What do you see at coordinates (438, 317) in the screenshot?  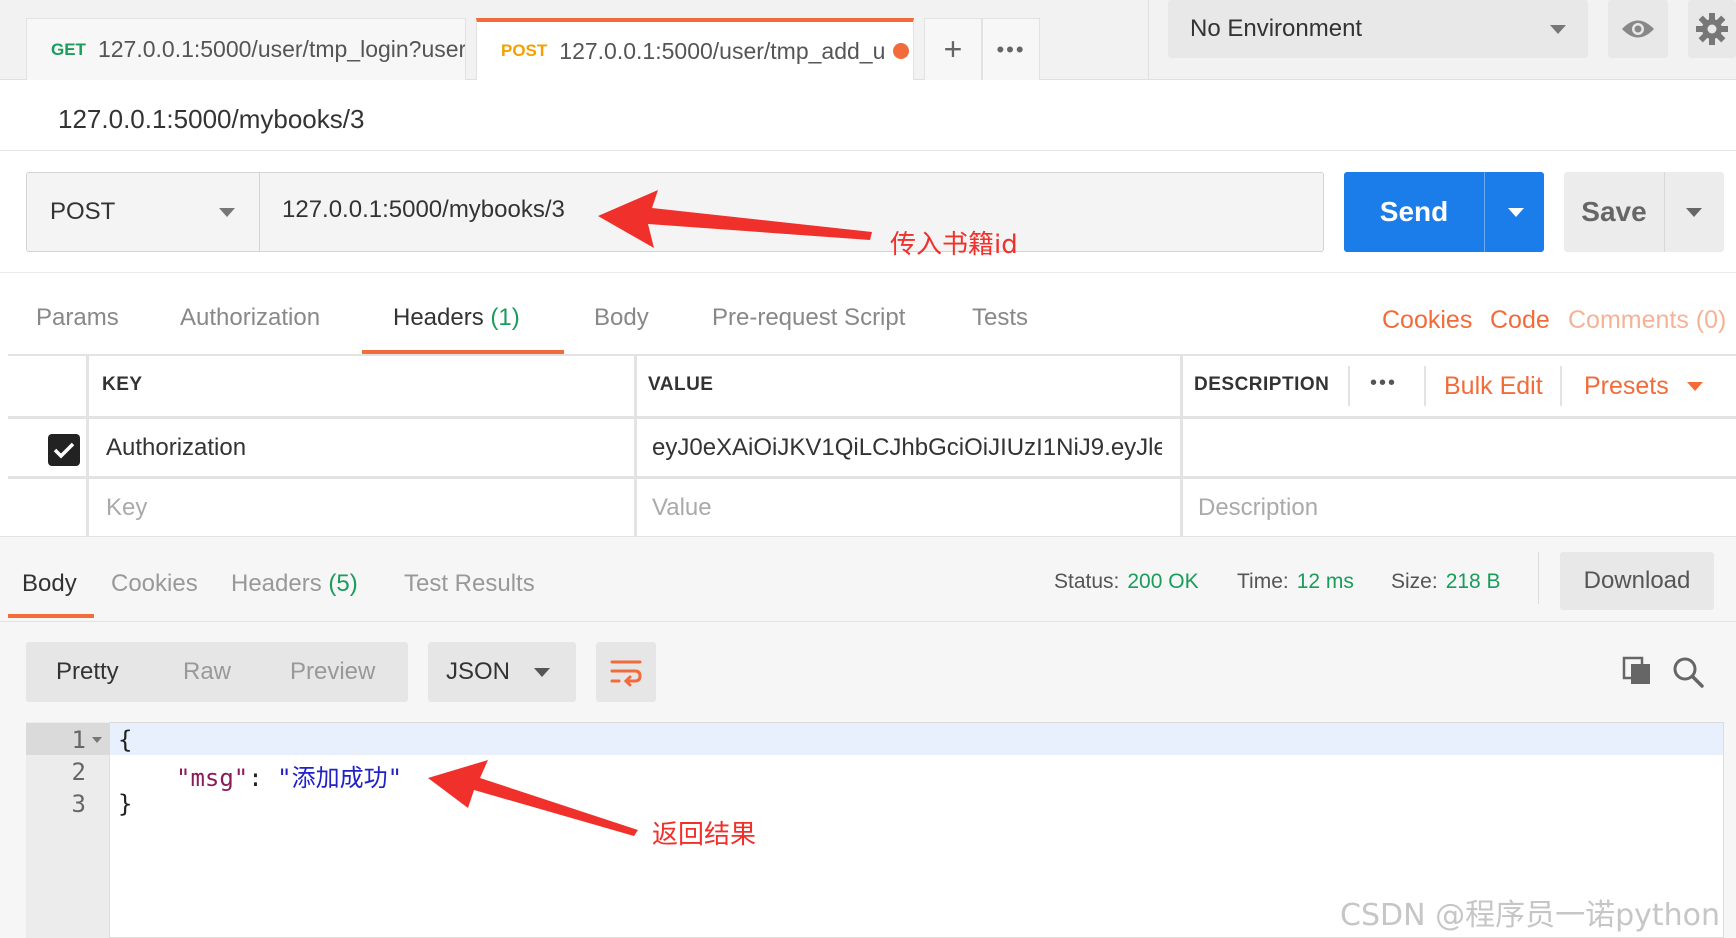 I see `tab-headers-label: Headers` at bounding box center [438, 317].